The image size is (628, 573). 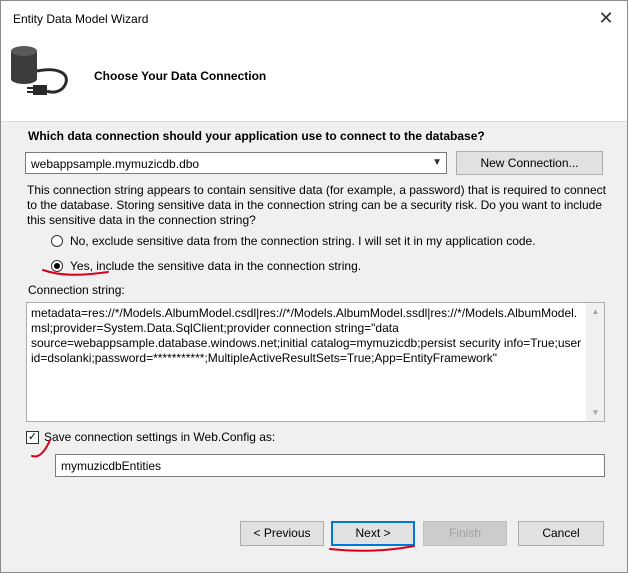 I want to click on close-icon: ✕, so click(x=606, y=18).